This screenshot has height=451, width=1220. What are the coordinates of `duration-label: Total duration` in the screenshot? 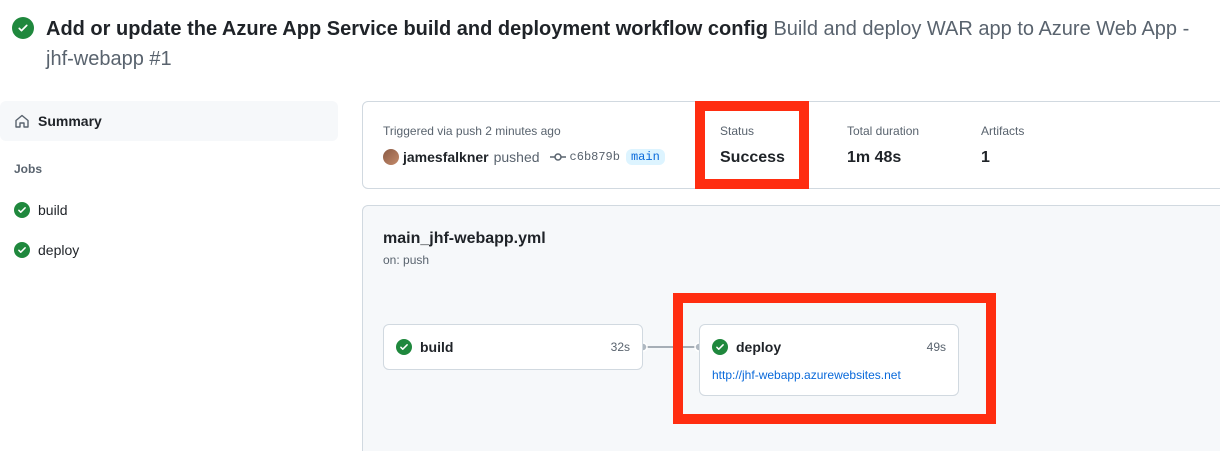 It's located at (883, 131).